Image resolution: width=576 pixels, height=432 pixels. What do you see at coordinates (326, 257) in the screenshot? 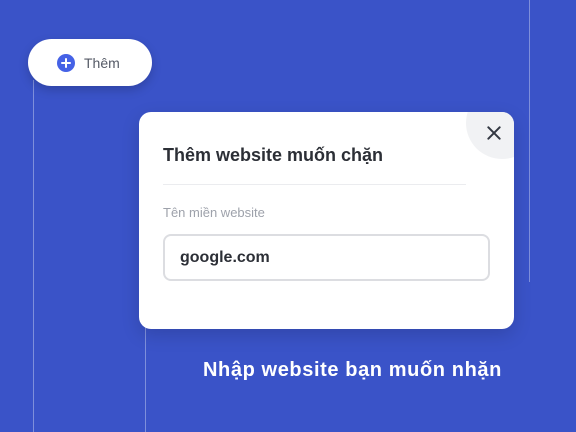
I see `domain-input` at bounding box center [326, 257].